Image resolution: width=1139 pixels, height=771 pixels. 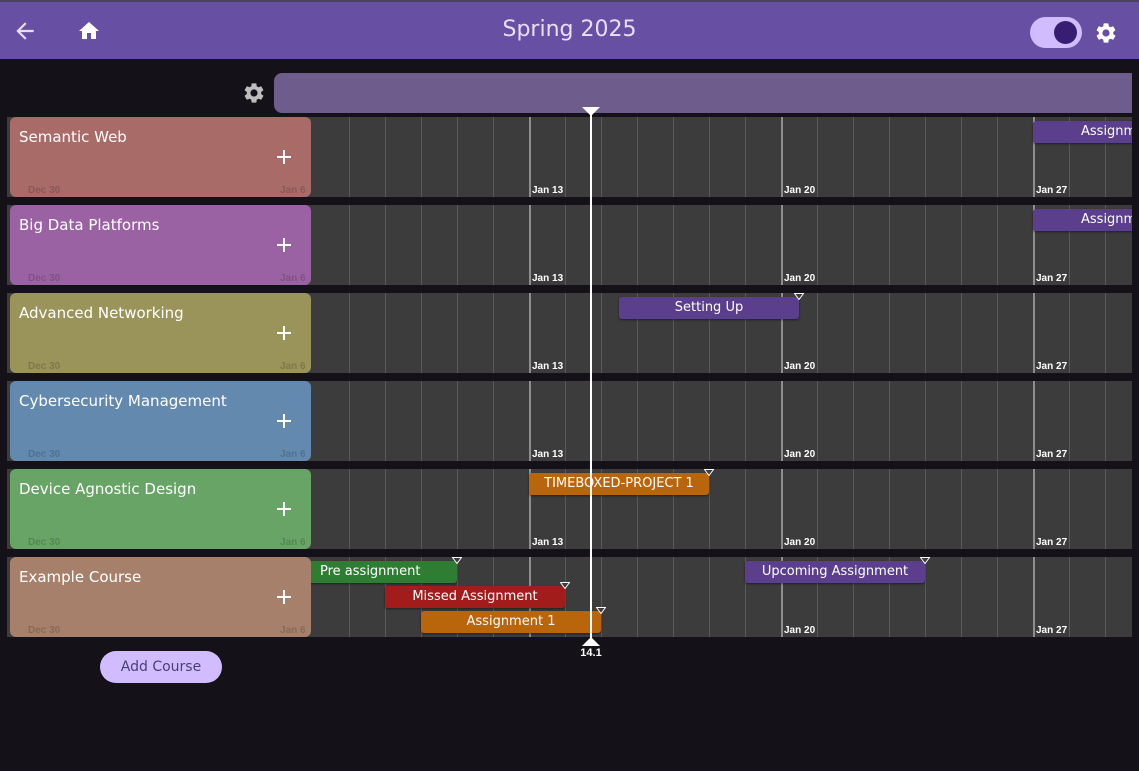 I want to click on course-card: Example Course Dec 30 Jan 6, so click(x=160, y=597).